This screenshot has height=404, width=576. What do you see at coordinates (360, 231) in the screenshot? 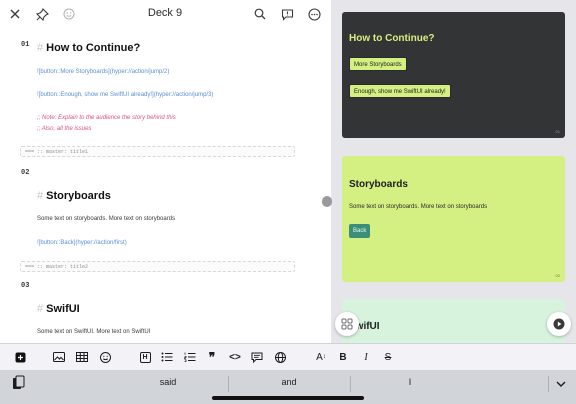
I see `back-button: Back` at bounding box center [360, 231].